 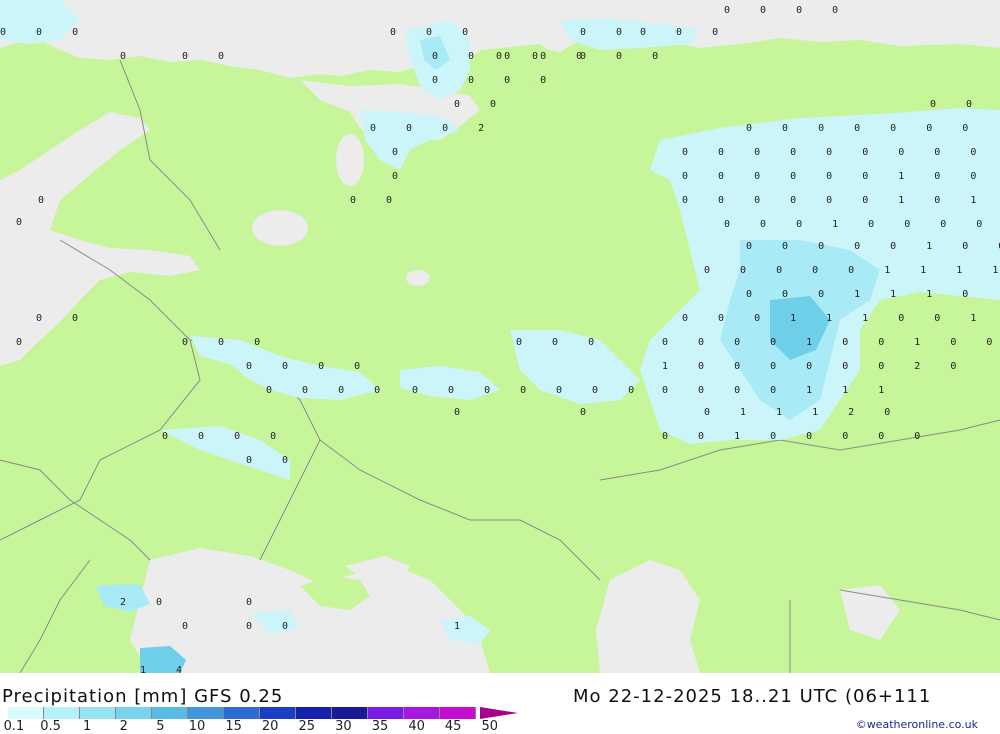 I want to click on precip-west-24: 0 0 0 0, so click(x=475, y=390).